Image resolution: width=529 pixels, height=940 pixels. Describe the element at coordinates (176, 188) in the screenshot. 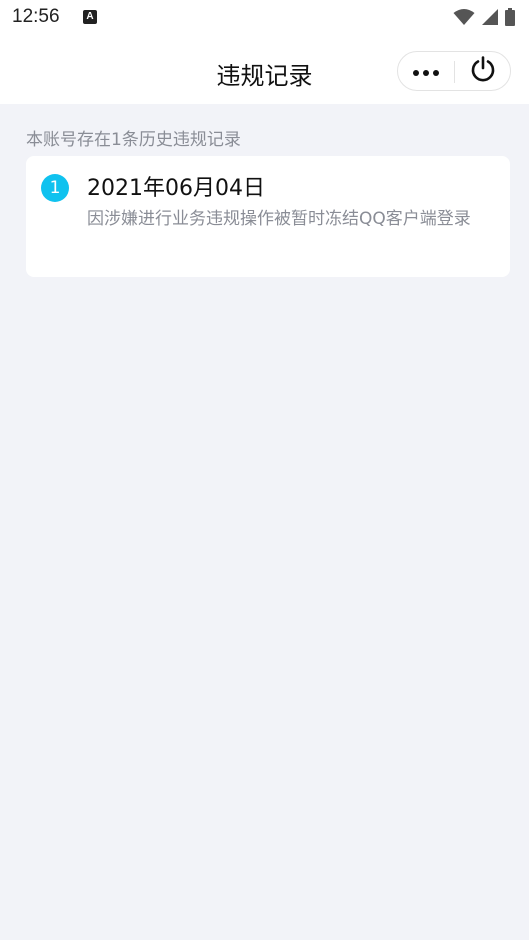

I see `record-date: 2021年06月04日` at that location.